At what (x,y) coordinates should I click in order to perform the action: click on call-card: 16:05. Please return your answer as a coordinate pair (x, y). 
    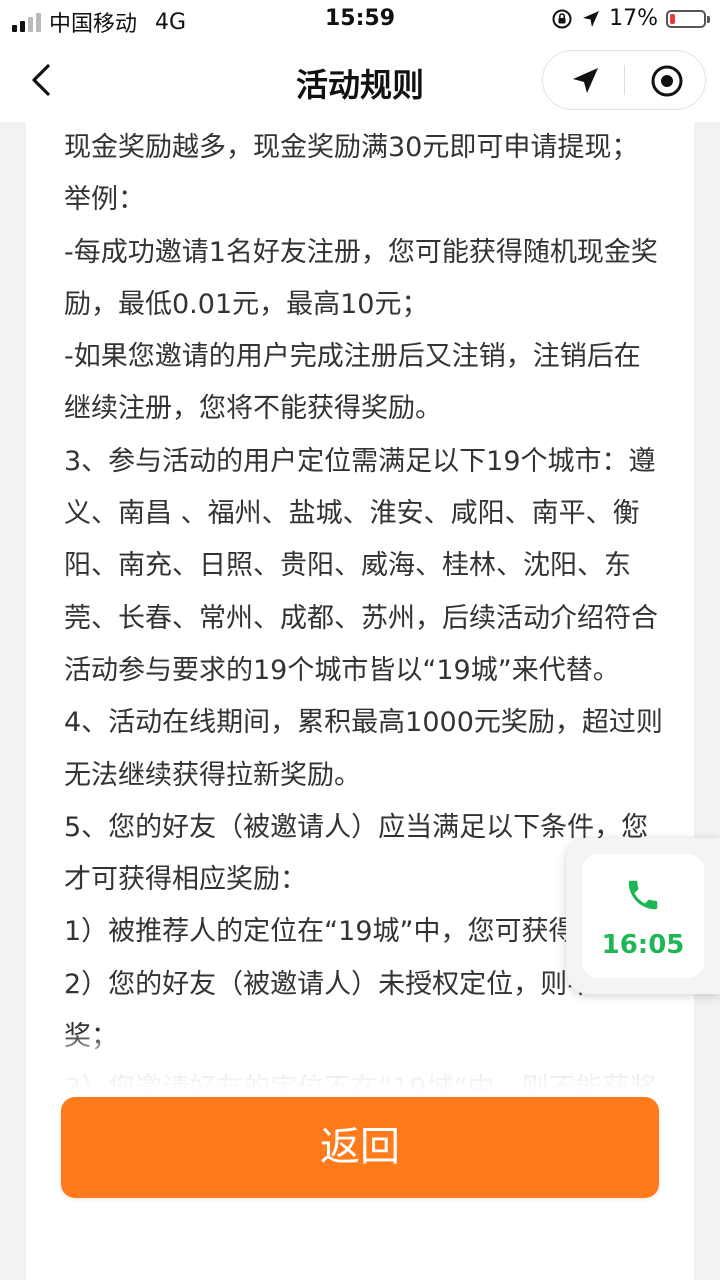
    Looking at the image, I should click on (643, 916).